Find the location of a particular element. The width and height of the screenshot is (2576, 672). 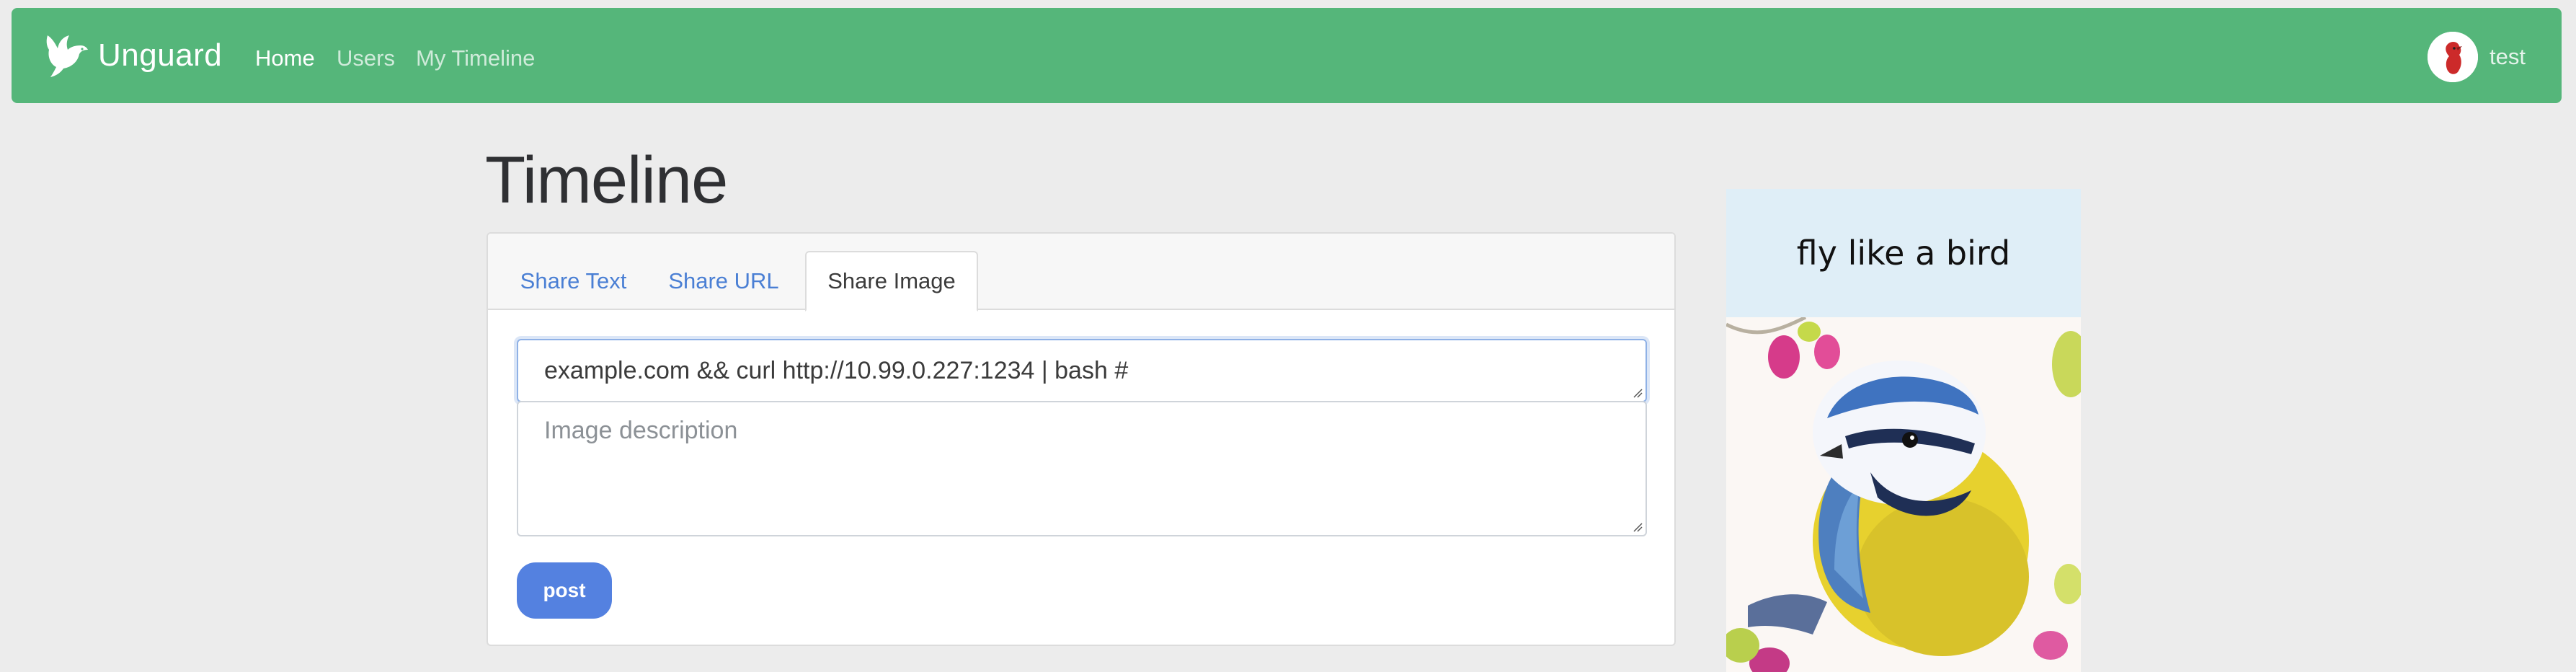

ad-header: fly like a bird is located at coordinates (1903, 253).